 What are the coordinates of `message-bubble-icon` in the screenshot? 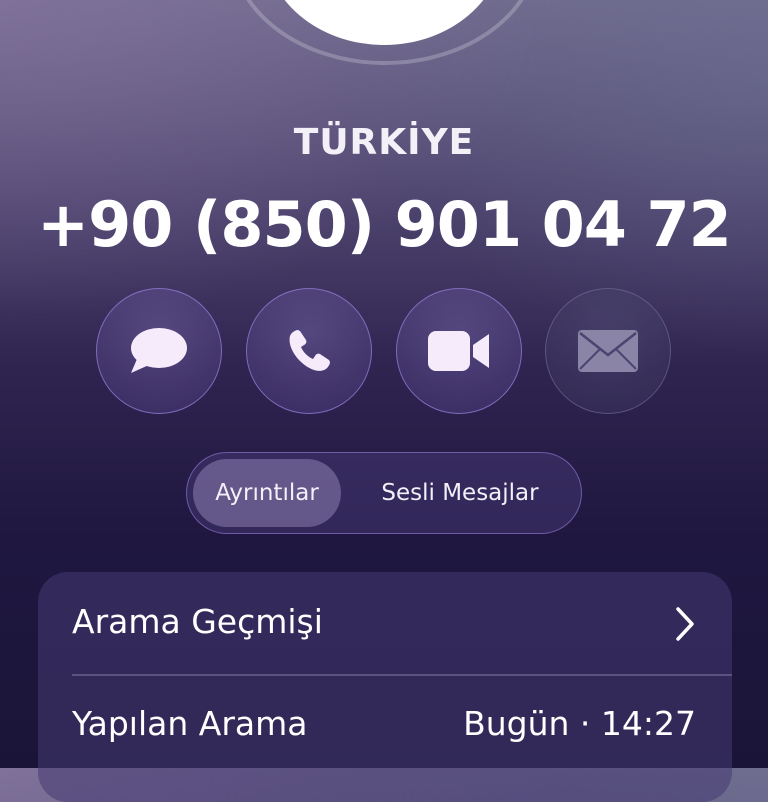 It's located at (159, 350).